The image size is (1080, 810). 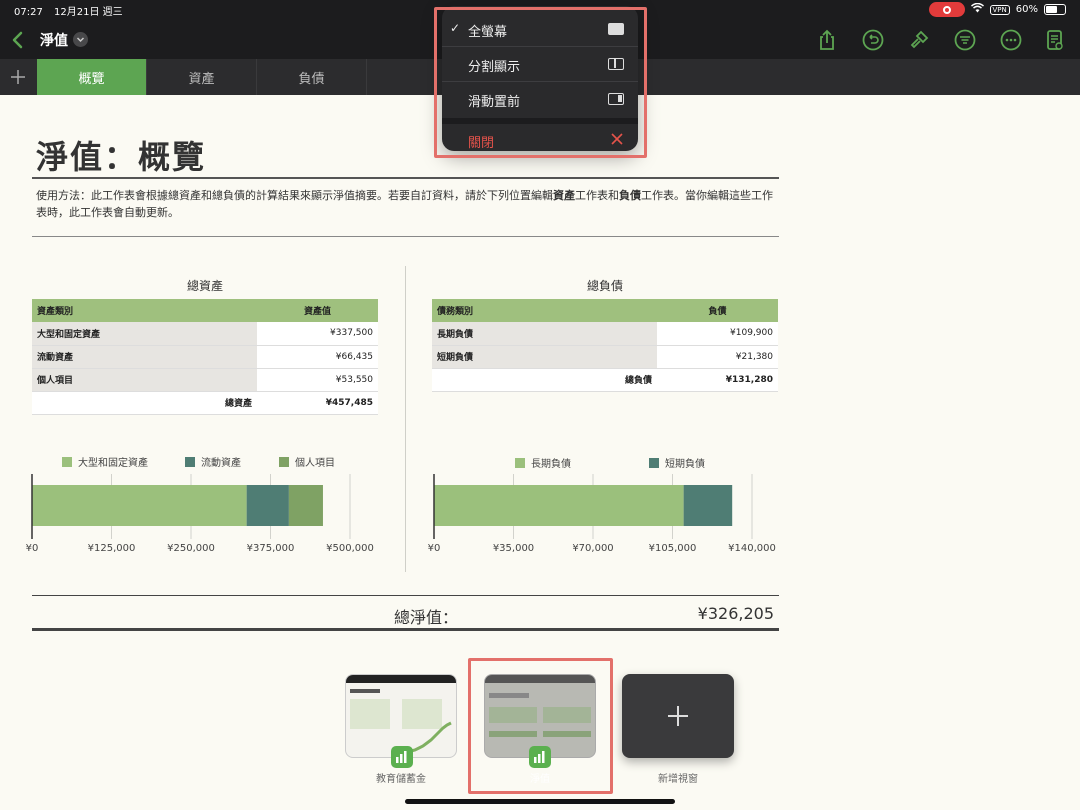 What do you see at coordinates (544, 357) in the screenshot?
I see `table-cell: 短期負債` at bounding box center [544, 357].